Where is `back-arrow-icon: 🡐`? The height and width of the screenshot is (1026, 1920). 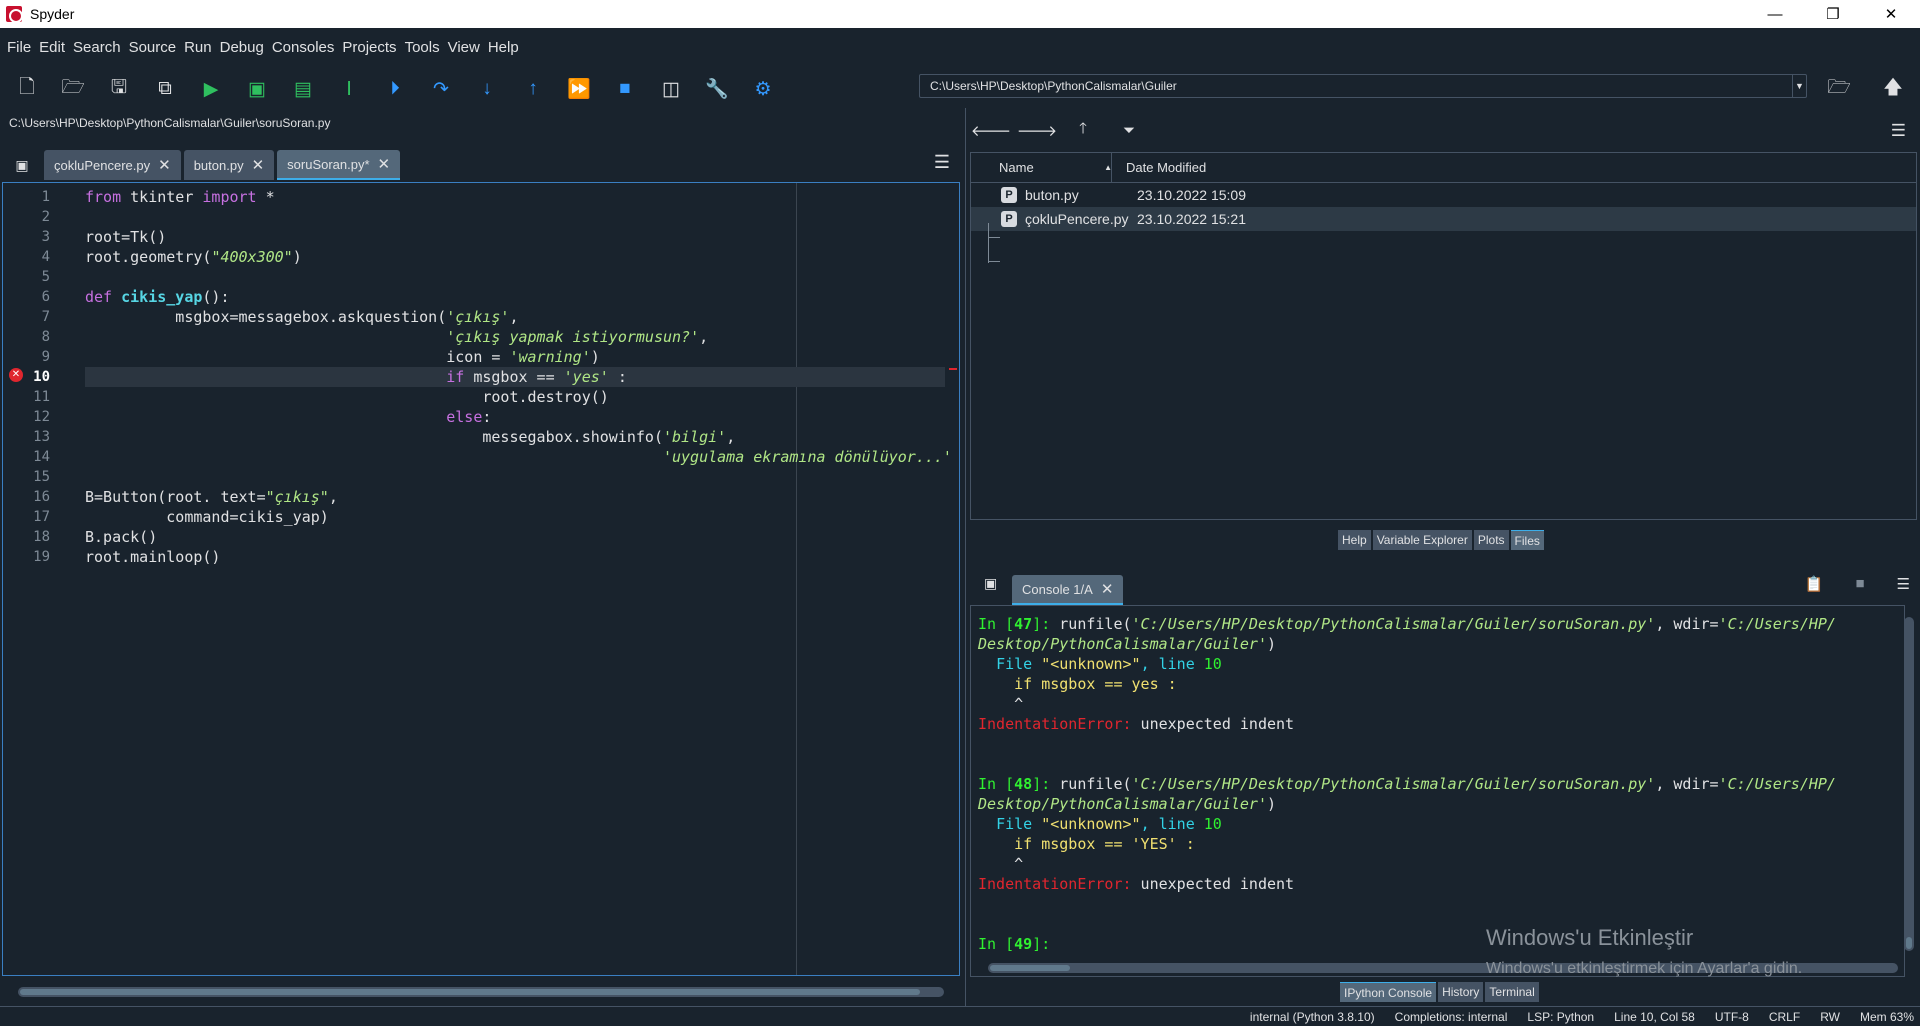 back-arrow-icon: 🡐 is located at coordinates (991, 130).